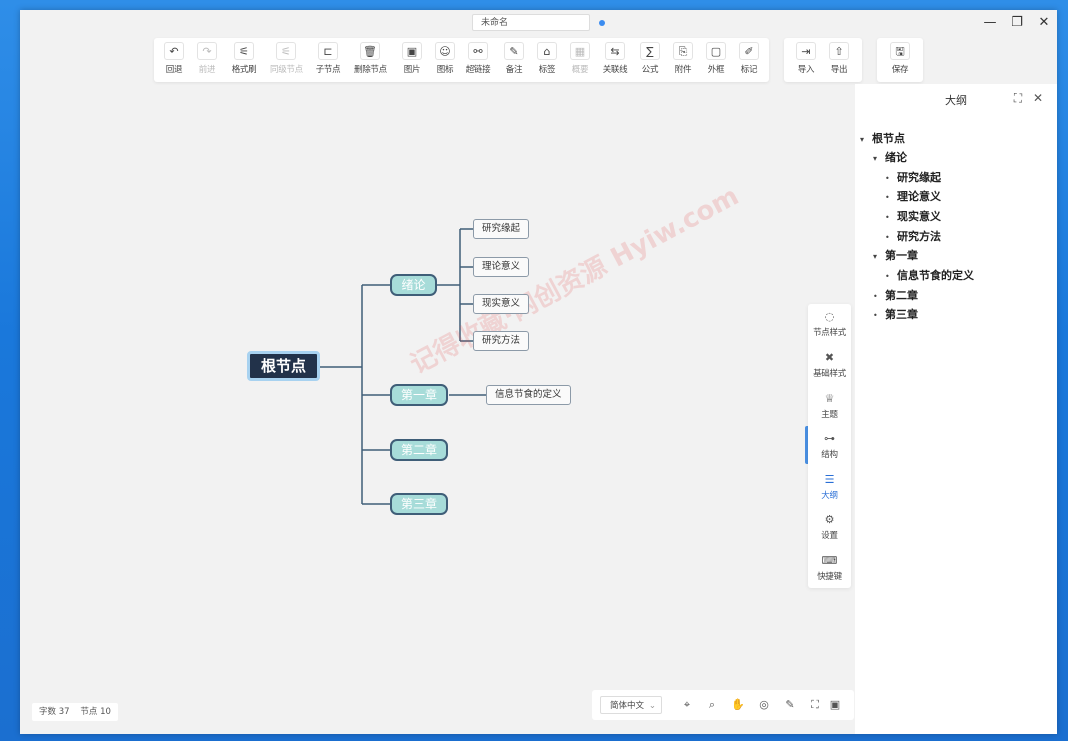 This screenshot has width=1068, height=741. I want to click on note-button: ✎ 备注, so click(514, 60).